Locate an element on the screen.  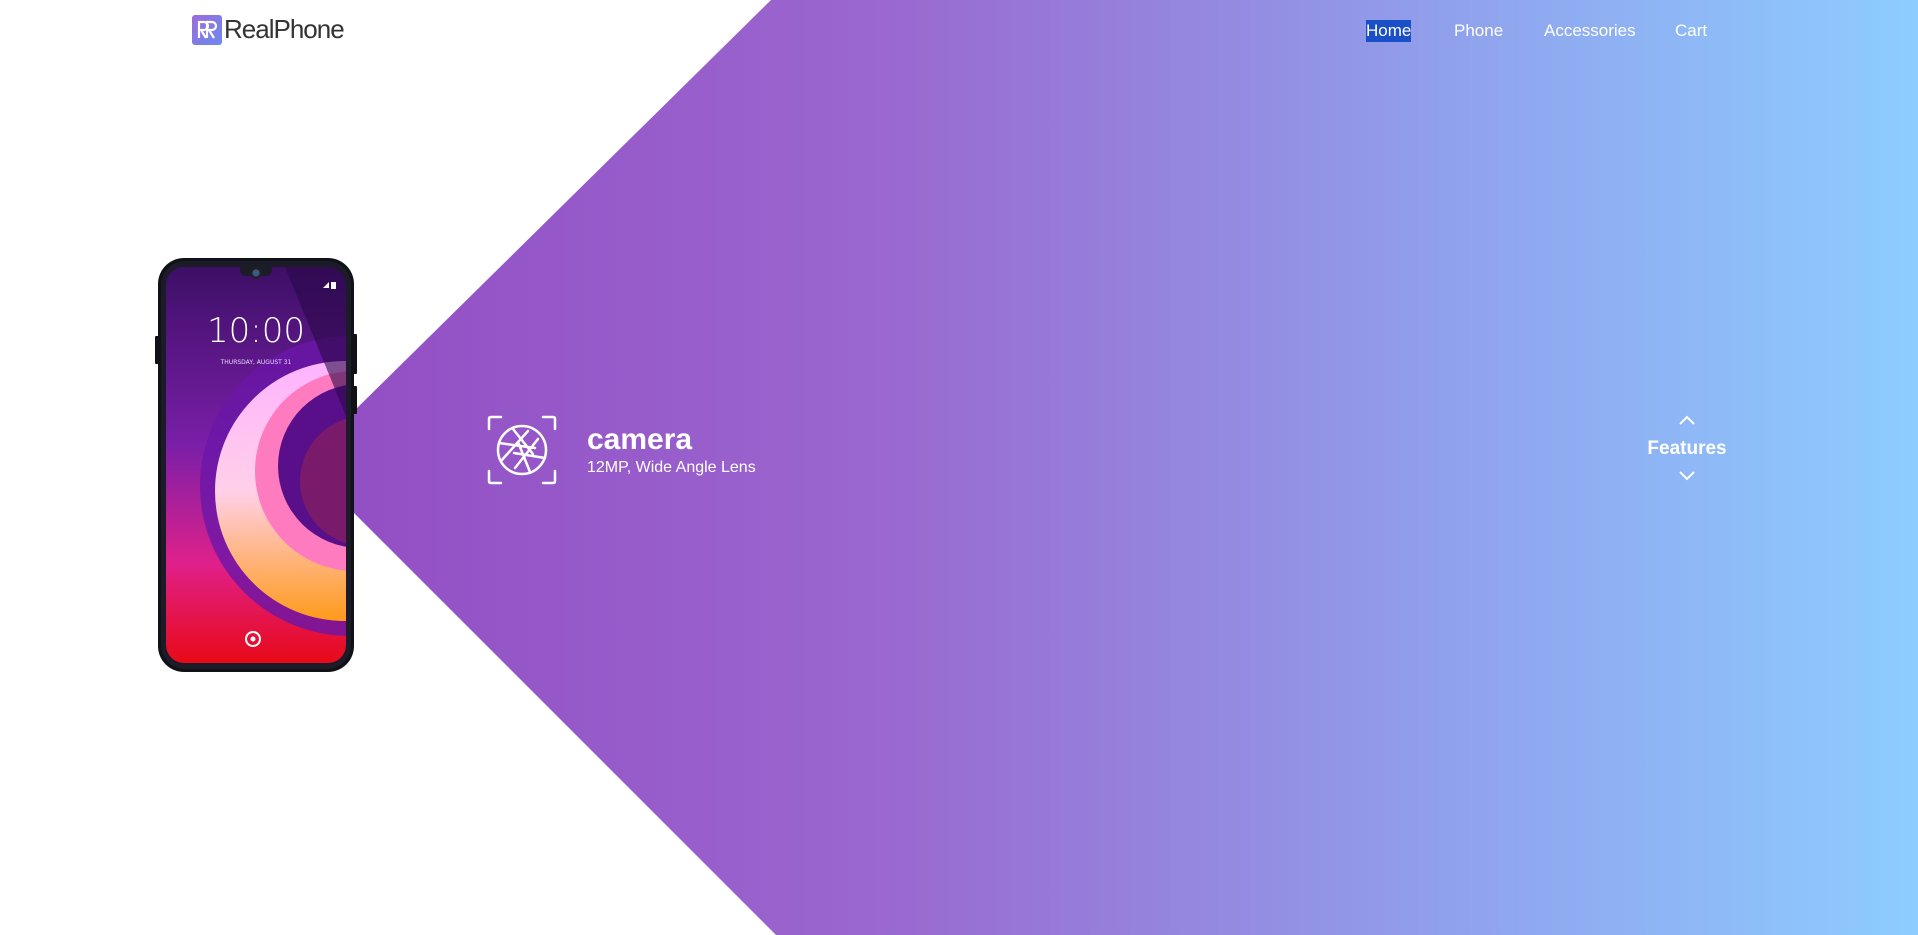
feature-description: 12MP, Wide Angle Lens is located at coordinates (671, 467).